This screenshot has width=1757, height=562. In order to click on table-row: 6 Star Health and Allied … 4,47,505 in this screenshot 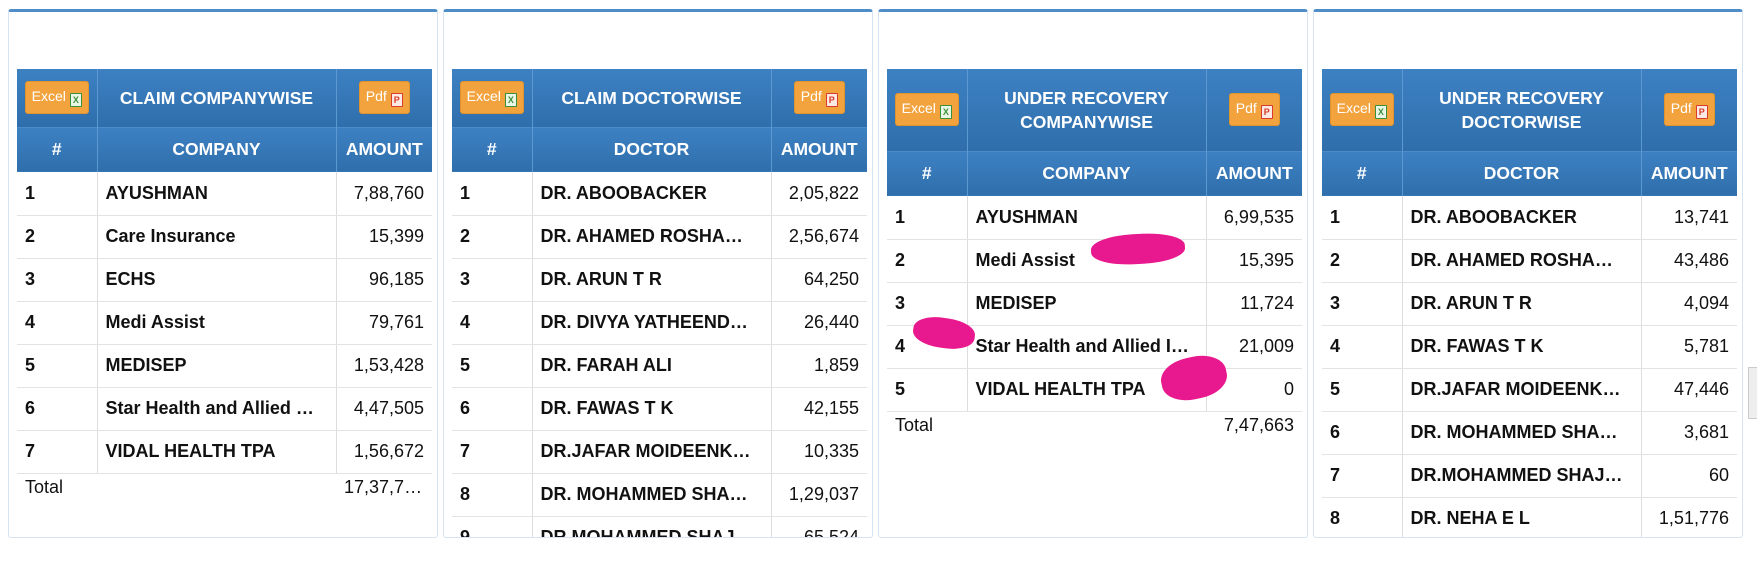, I will do `click(224, 409)`.